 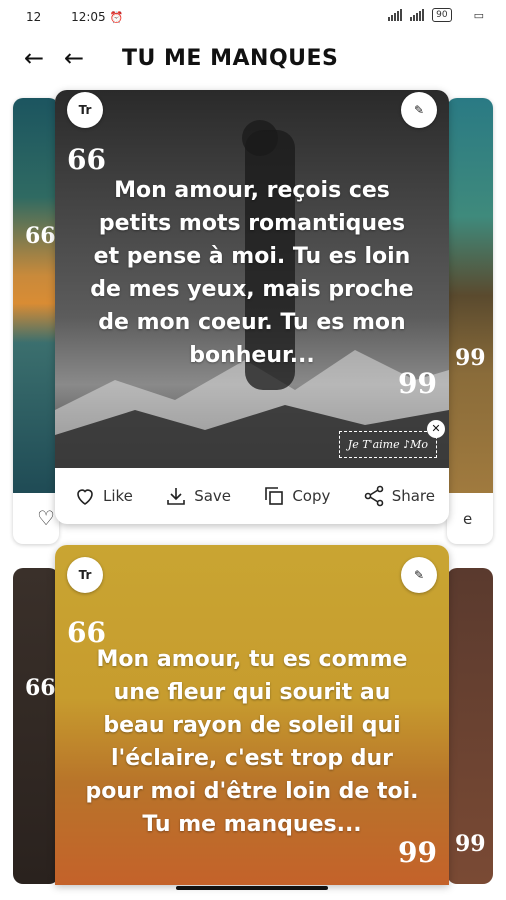 I want to click on font-style-button: Tr, so click(x=85, y=110).